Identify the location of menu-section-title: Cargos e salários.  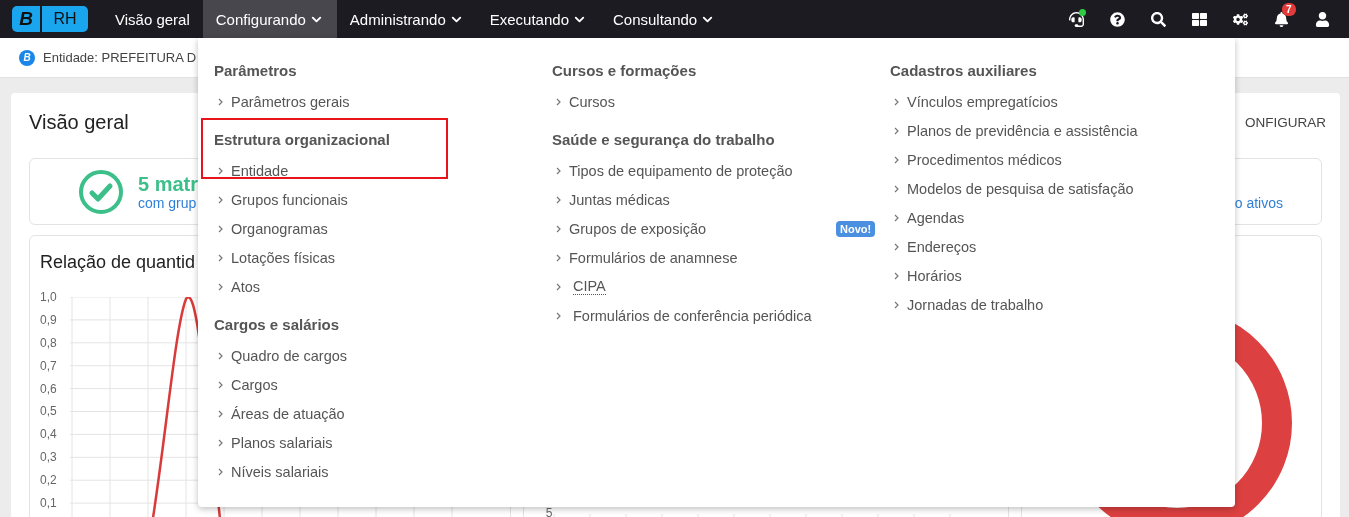
(277, 325).